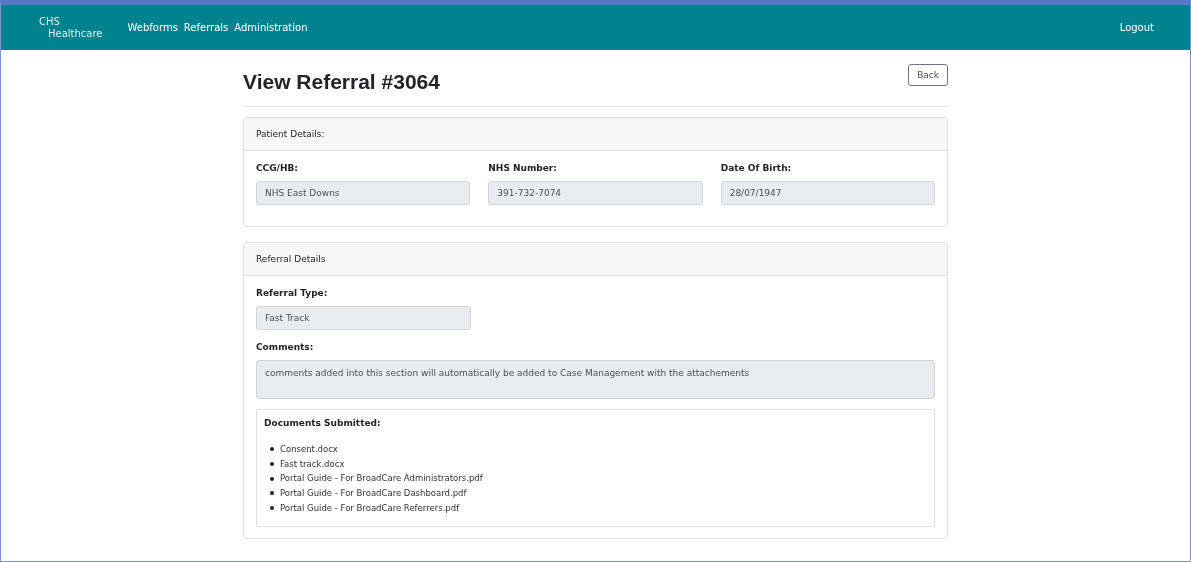 Image resolution: width=1191 pixels, height=562 pixels. Describe the element at coordinates (285, 347) in the screenshot. I see `field-label: Comments:` at that location.